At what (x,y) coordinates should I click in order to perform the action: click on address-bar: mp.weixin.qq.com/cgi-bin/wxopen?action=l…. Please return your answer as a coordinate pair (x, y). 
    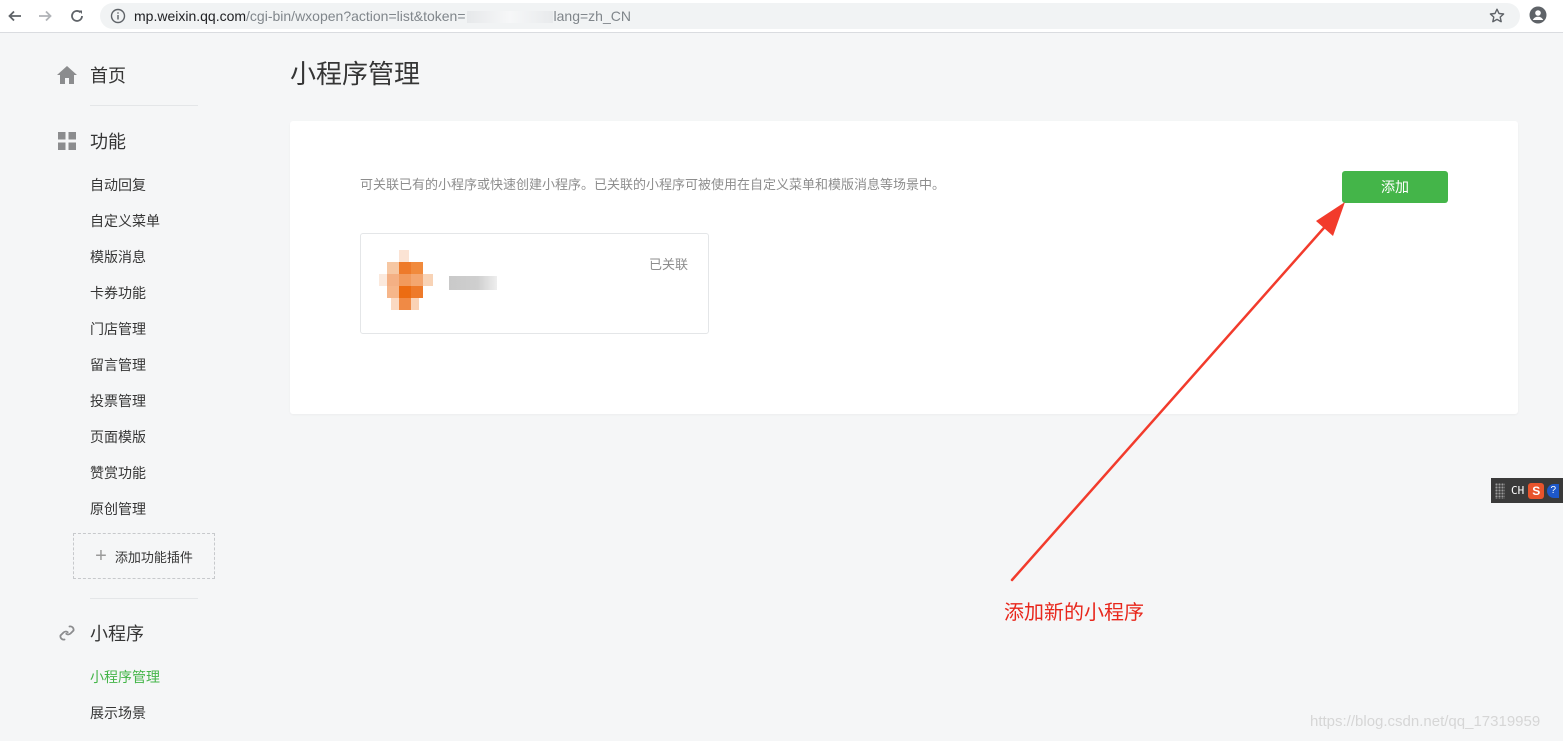
    Looking at the image, I should click on (810, 16).